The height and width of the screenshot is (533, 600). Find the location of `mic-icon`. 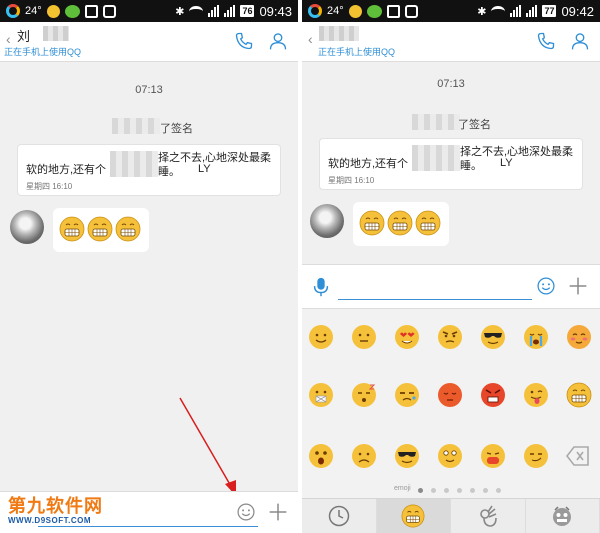

mic-icon is located at coordinates (321, 287).